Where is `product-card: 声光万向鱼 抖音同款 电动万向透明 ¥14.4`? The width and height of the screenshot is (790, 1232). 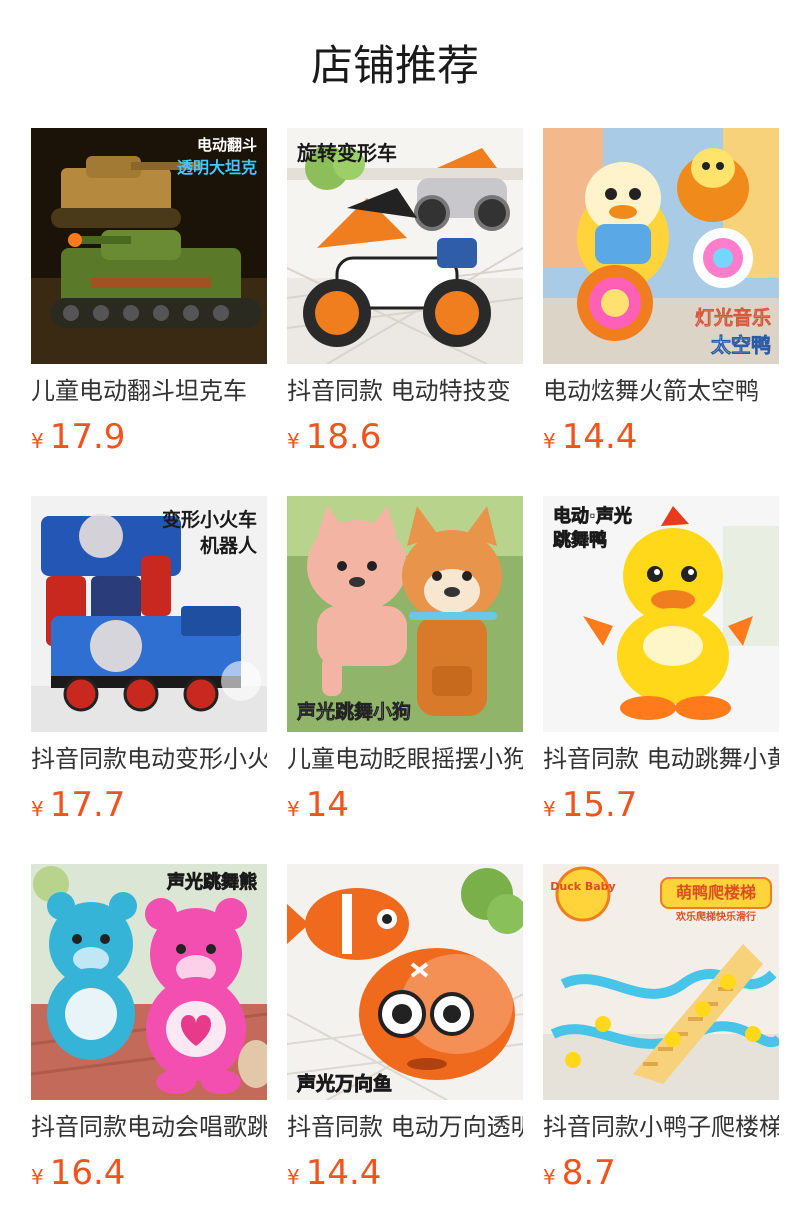
product-card: 声光万向鱼 抖音同款 电动万向透明 ¥14.4 is located at coordinates (405, 1032).